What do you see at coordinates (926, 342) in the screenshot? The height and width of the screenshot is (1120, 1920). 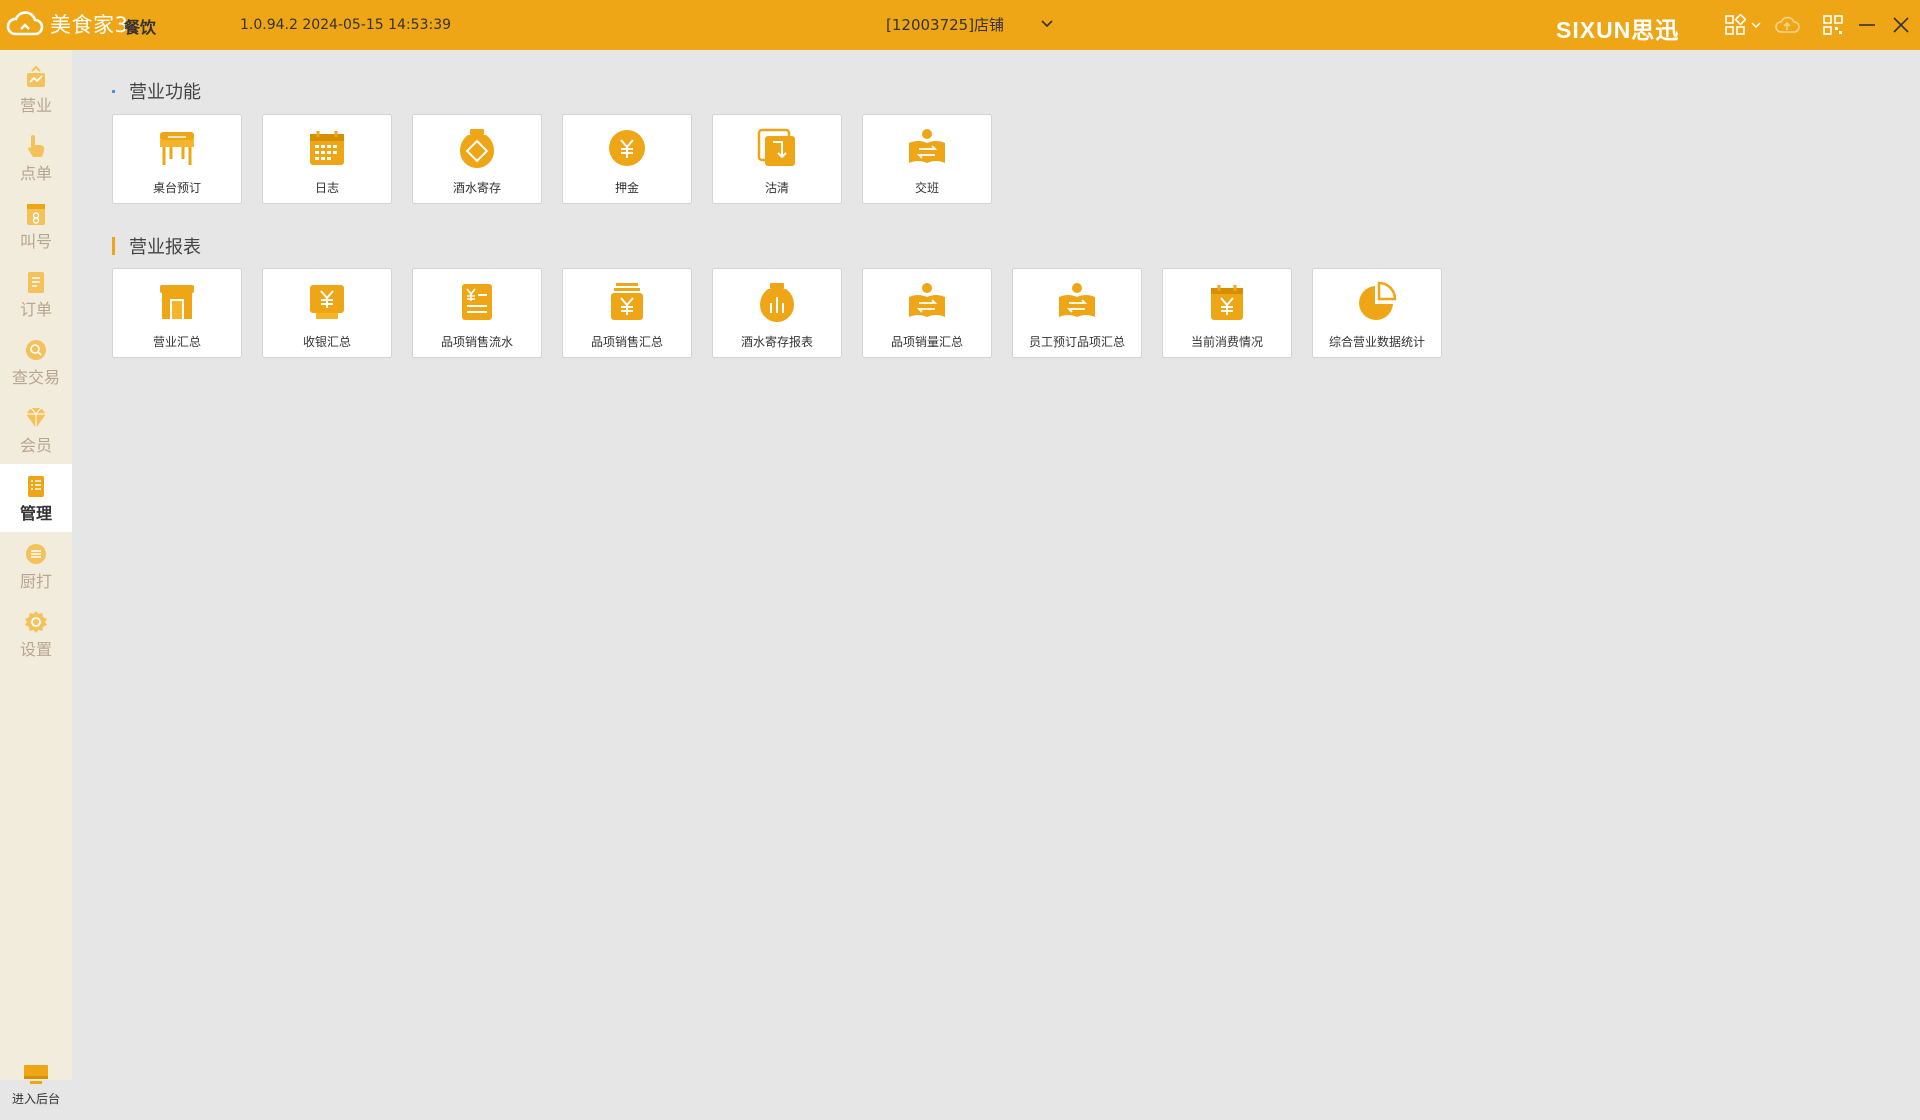 I see `tile-label: 品项销量汇总` at bounding box center [926, 342].